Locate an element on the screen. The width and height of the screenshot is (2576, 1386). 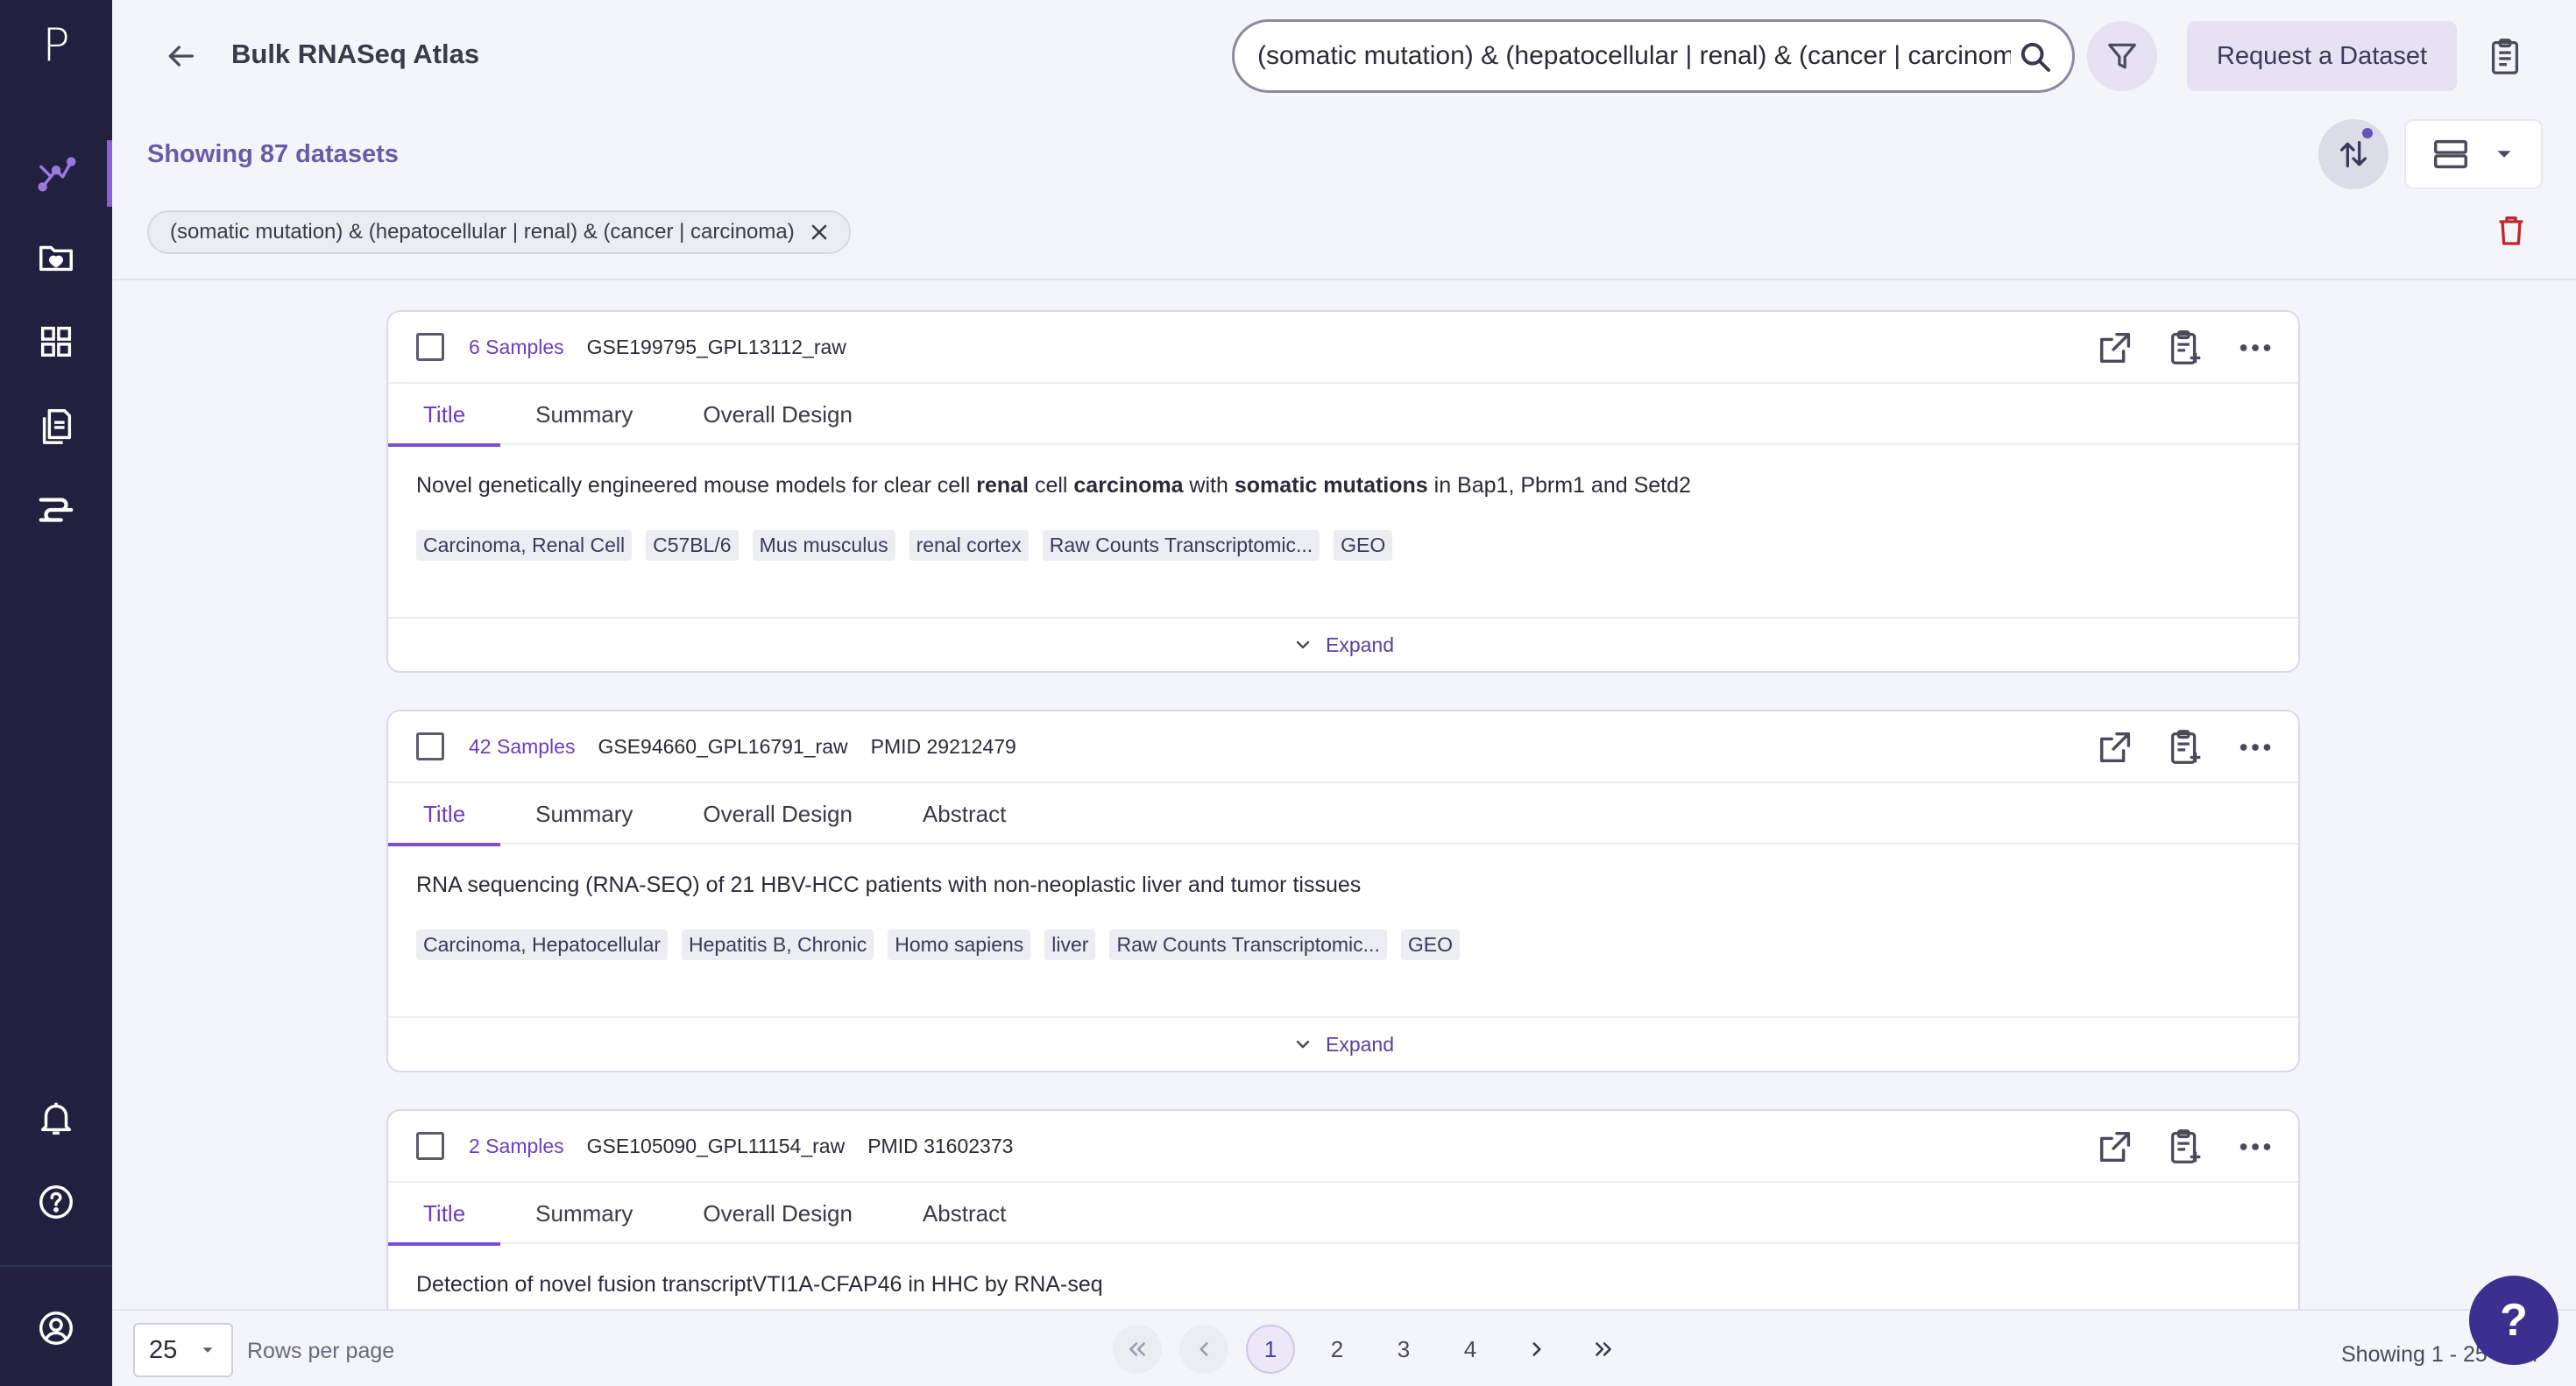
next-page-button is located at coordinates (1536, 1349).